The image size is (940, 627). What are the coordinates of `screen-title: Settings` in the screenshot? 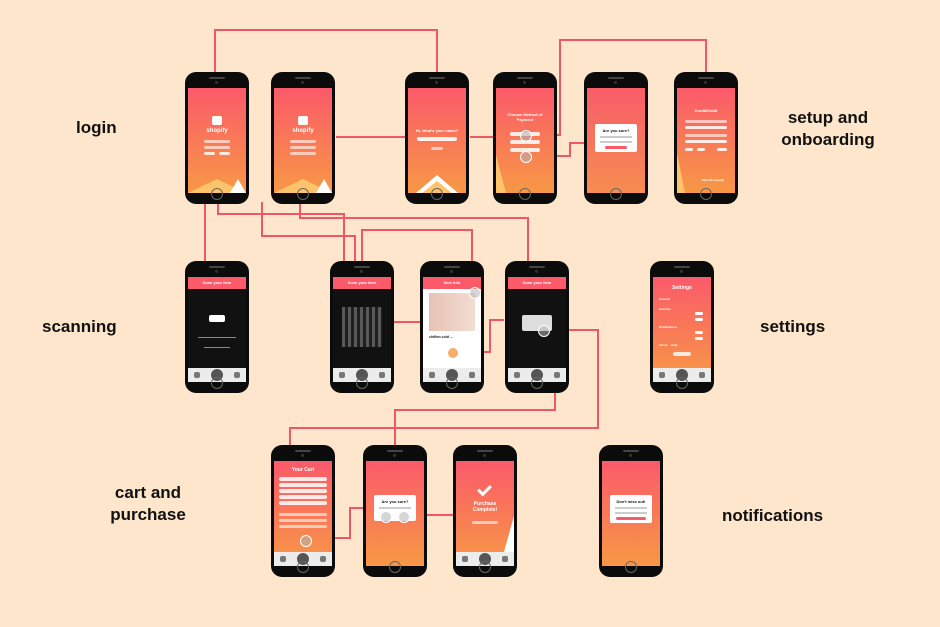 It's located at (682, 288).